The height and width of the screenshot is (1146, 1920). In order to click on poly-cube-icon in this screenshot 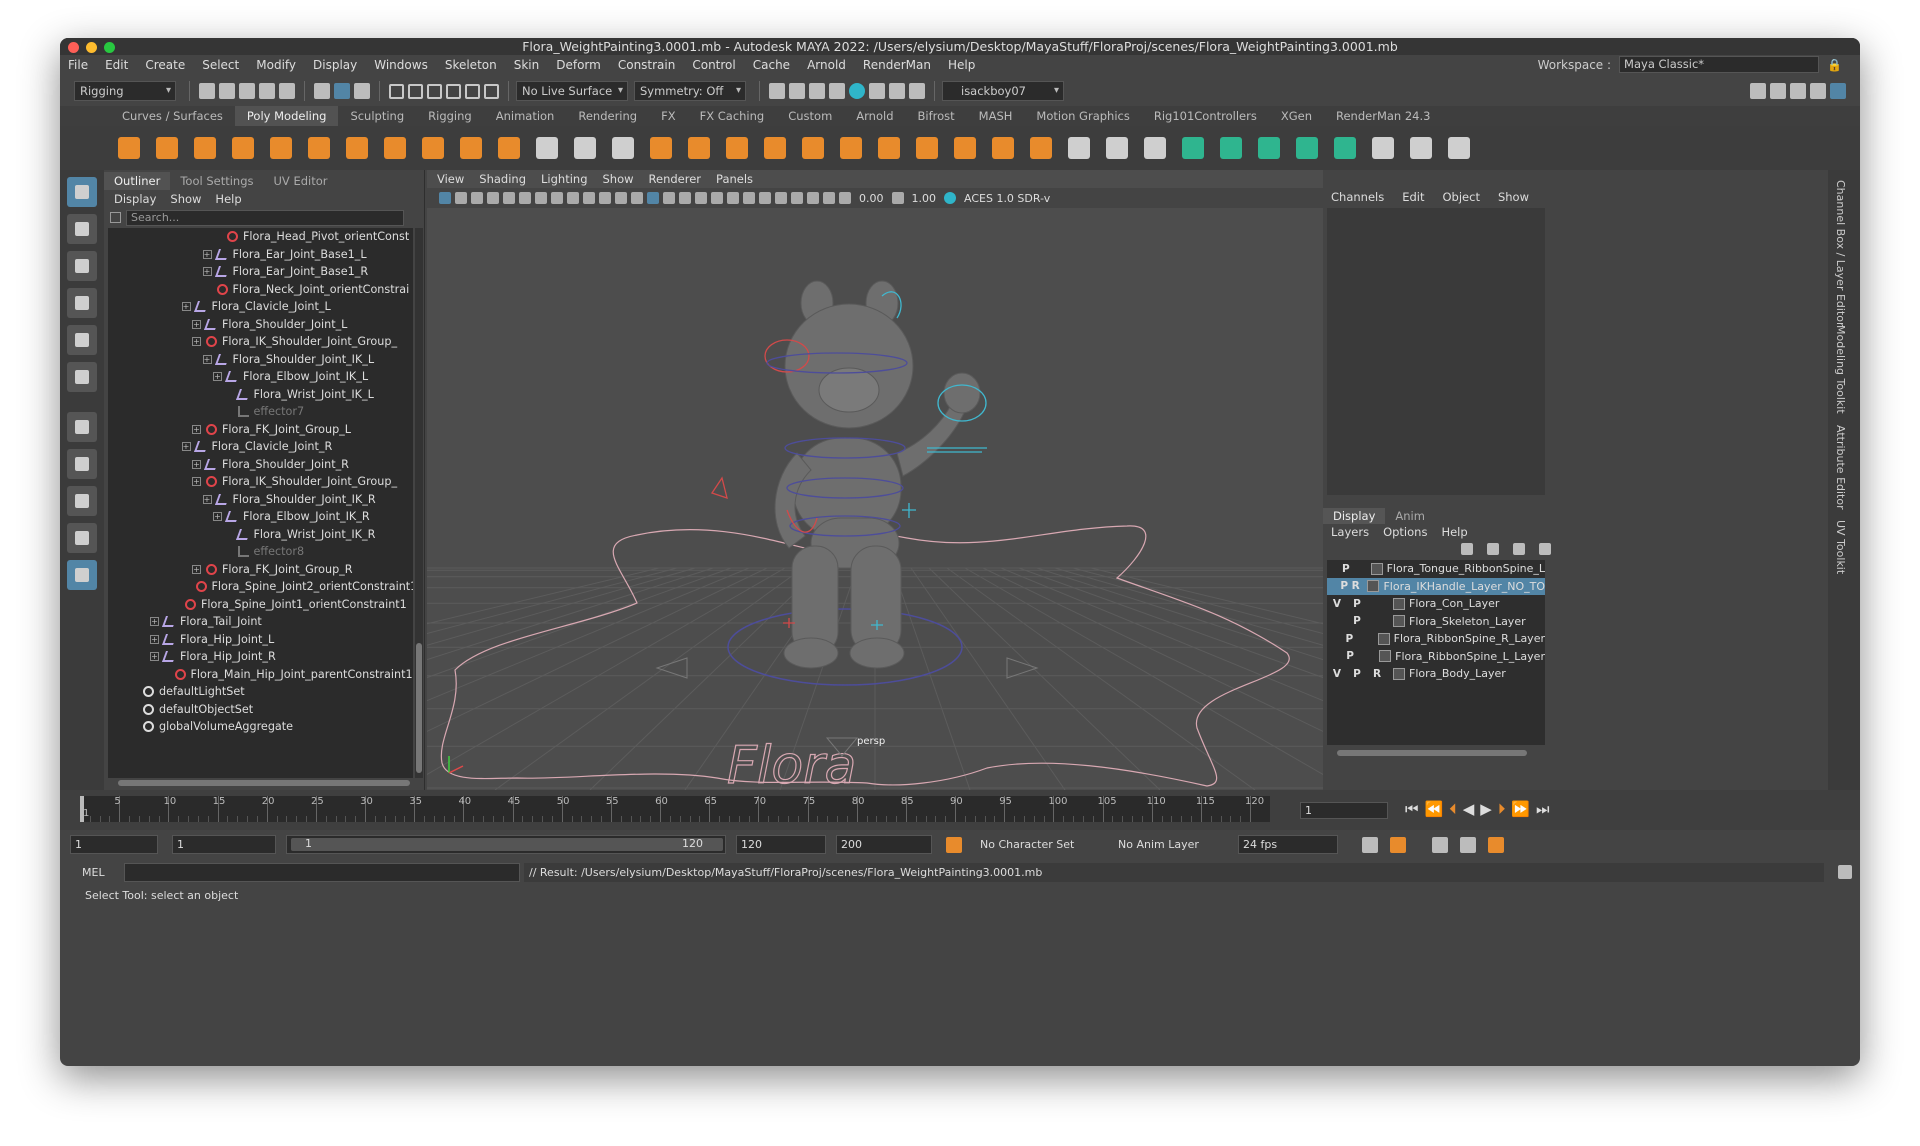, I will do `click(167, 148)`.